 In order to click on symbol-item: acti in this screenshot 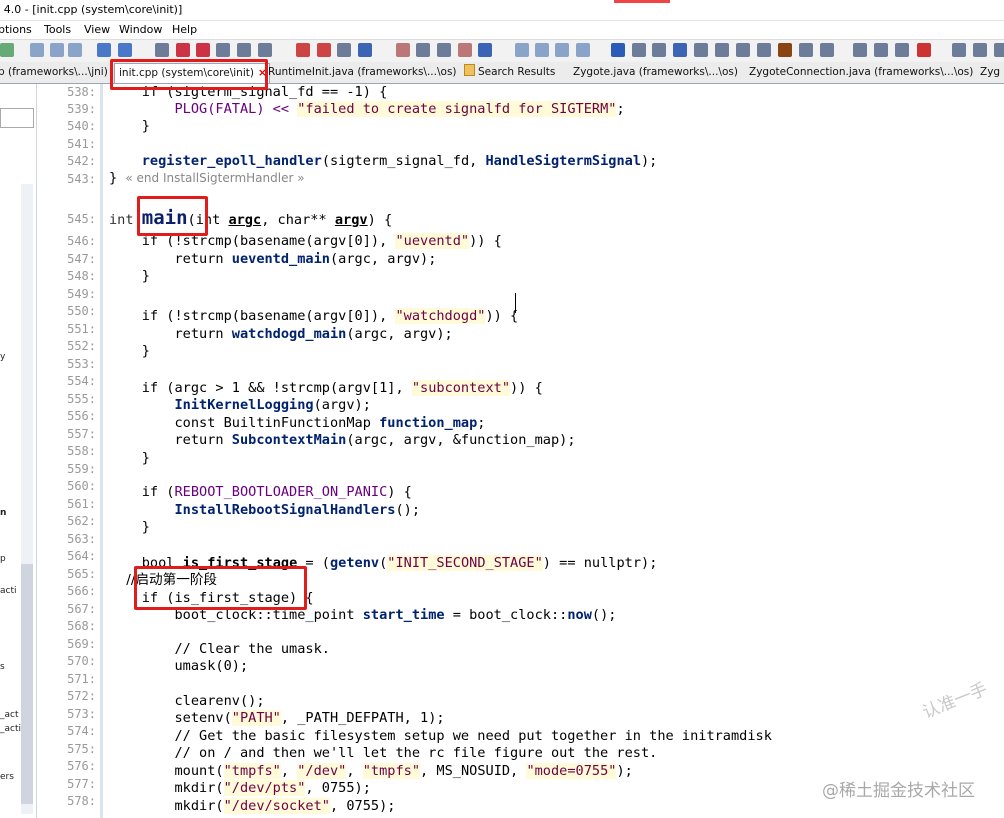, I will do `click(8, 591)`.